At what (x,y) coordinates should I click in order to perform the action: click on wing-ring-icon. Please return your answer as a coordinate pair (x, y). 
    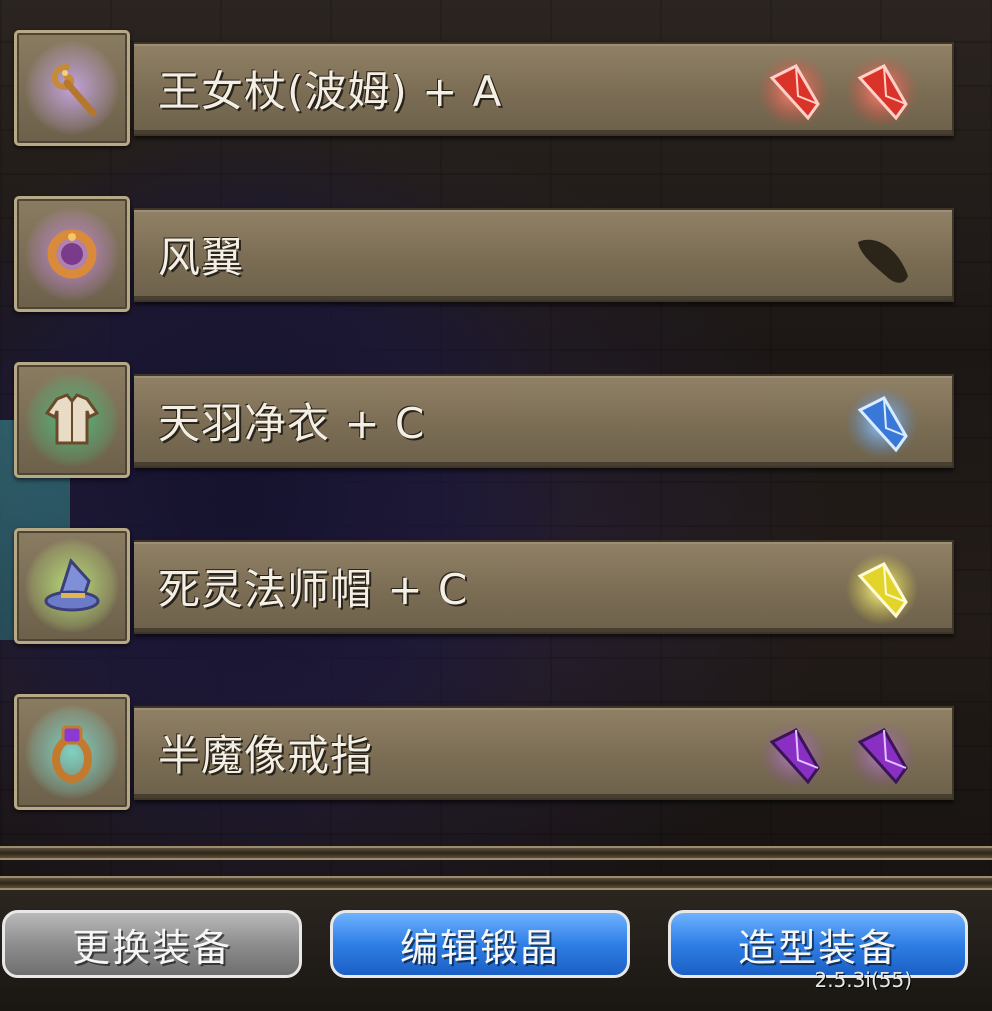
    Looking at the image, I should click on (72, 254).